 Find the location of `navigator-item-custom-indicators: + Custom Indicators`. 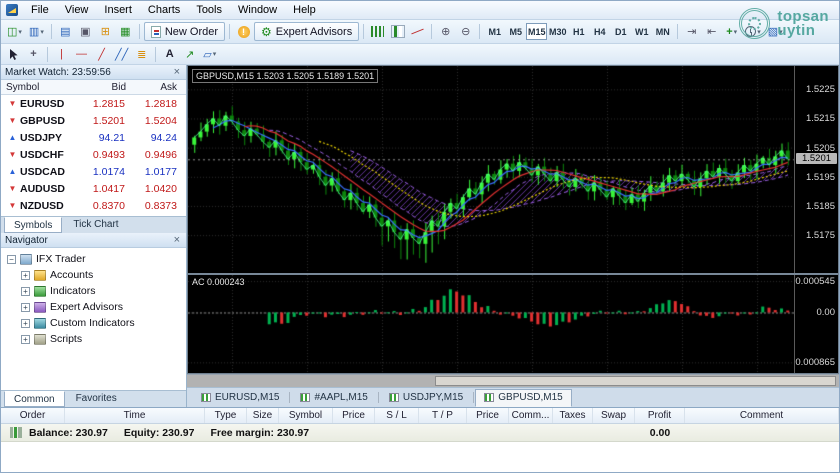

navigator-item-custom-indicators: + Custom Indicators is located at coordinates (93, 323).